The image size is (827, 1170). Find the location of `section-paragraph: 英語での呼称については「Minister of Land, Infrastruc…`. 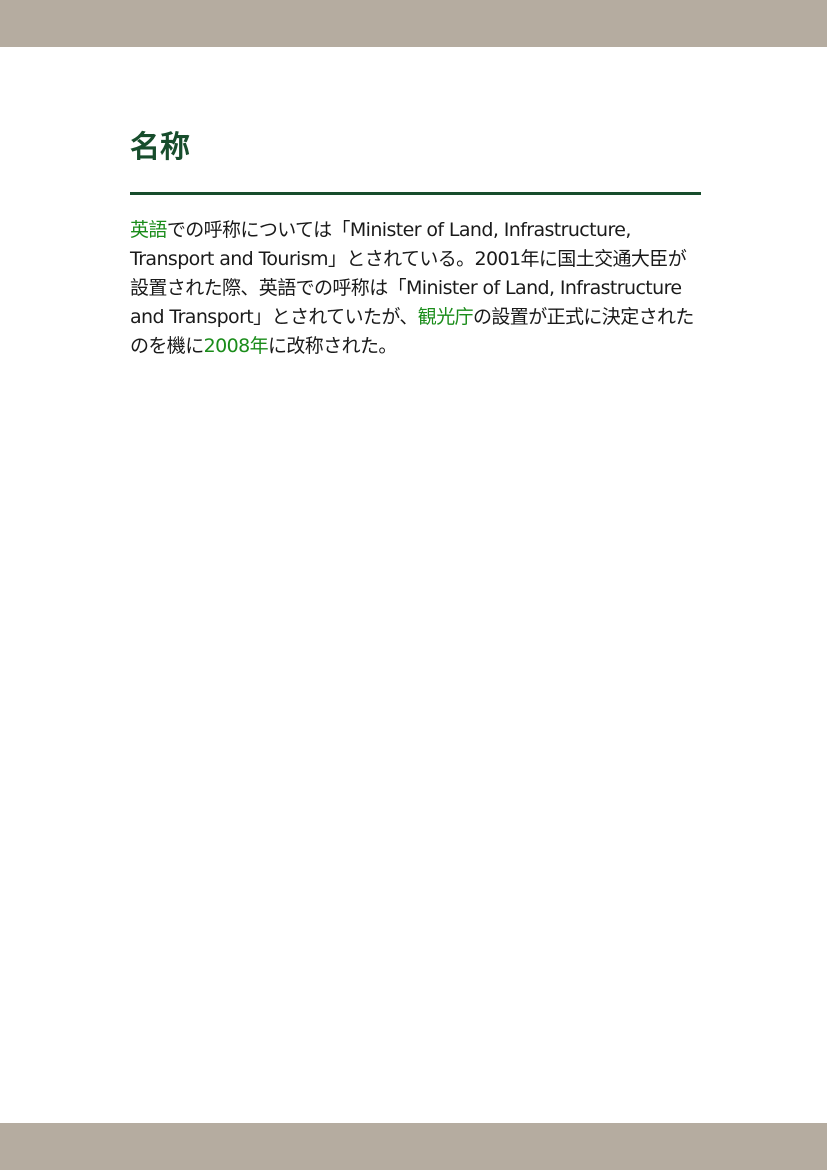

section-paragraph: 英語での呼称については「Minister of Land, Infrastruc… is located at coordinates (415, 288).